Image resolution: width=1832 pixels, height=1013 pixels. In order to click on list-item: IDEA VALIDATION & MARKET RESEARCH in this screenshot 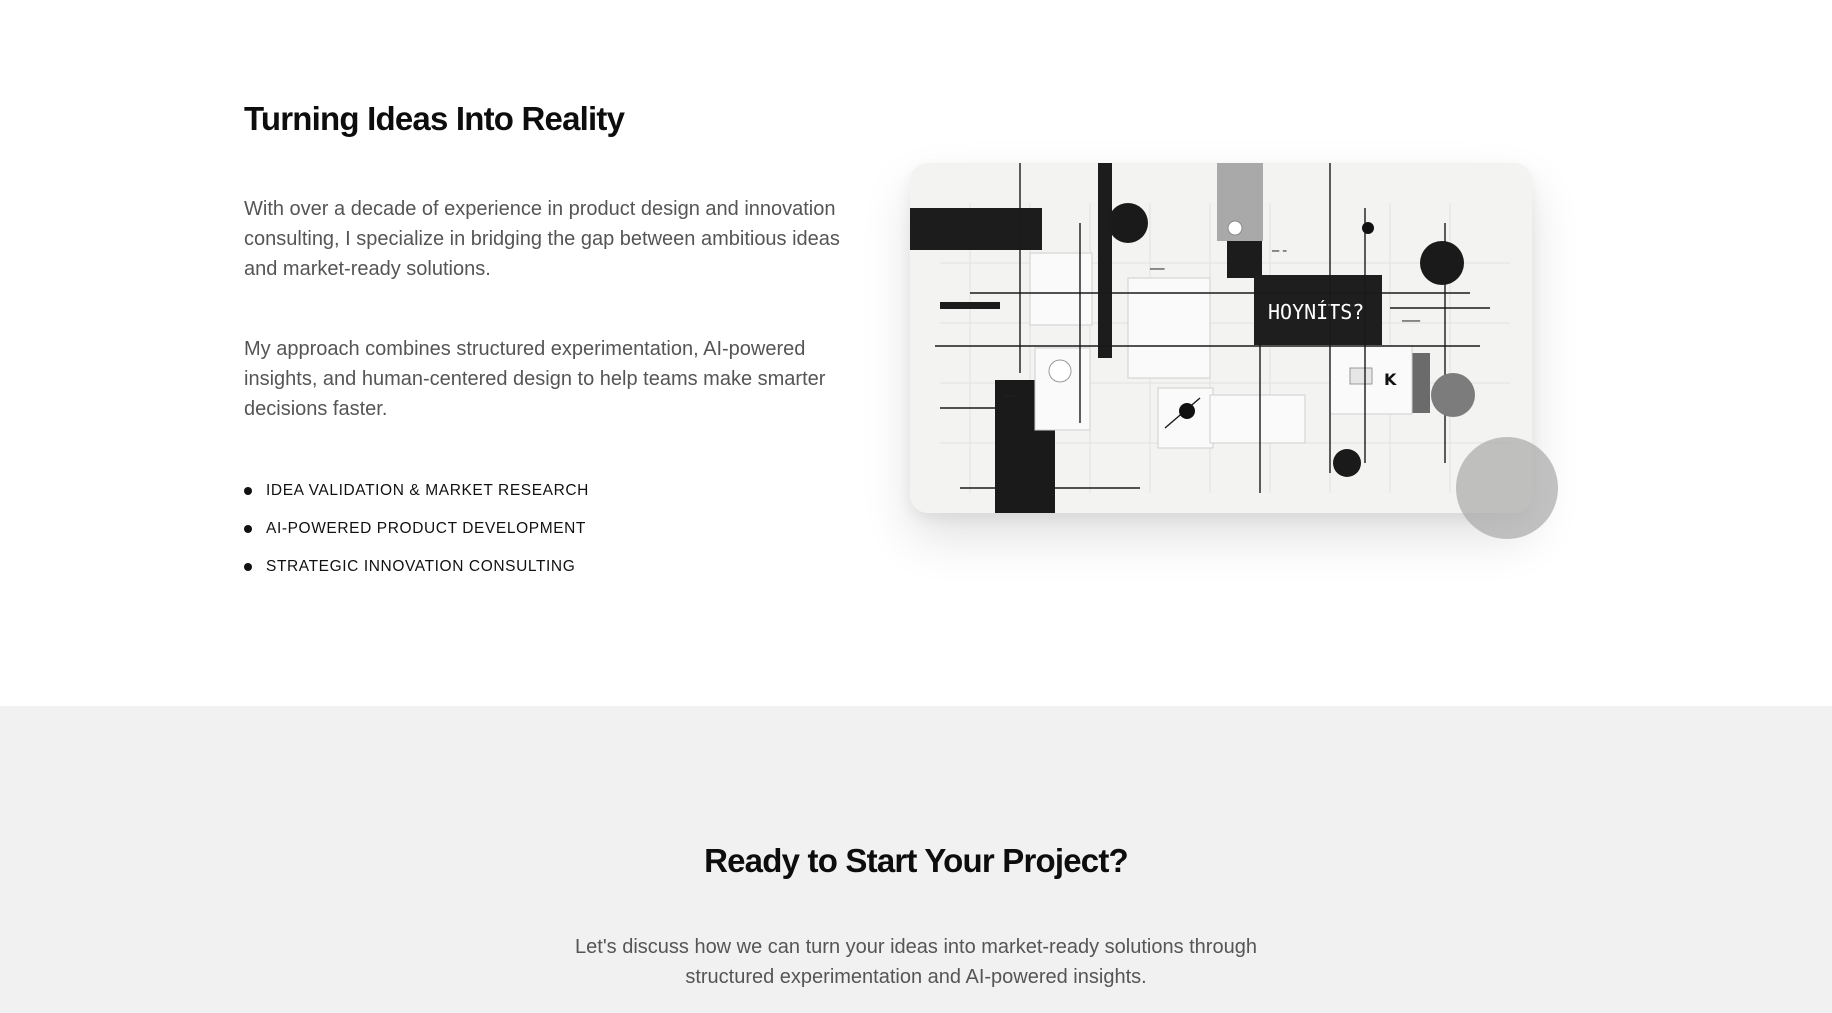, I will do `click(416, 491)`.